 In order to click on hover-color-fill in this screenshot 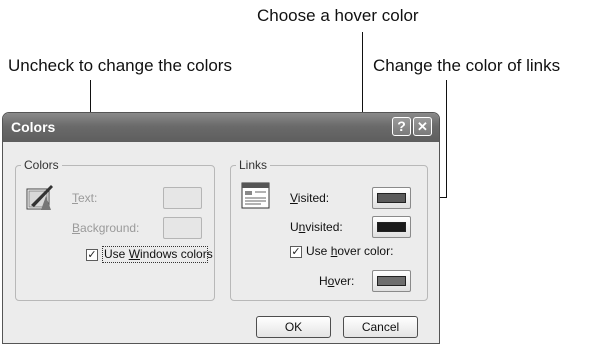, I will do `click(391, 281)`.